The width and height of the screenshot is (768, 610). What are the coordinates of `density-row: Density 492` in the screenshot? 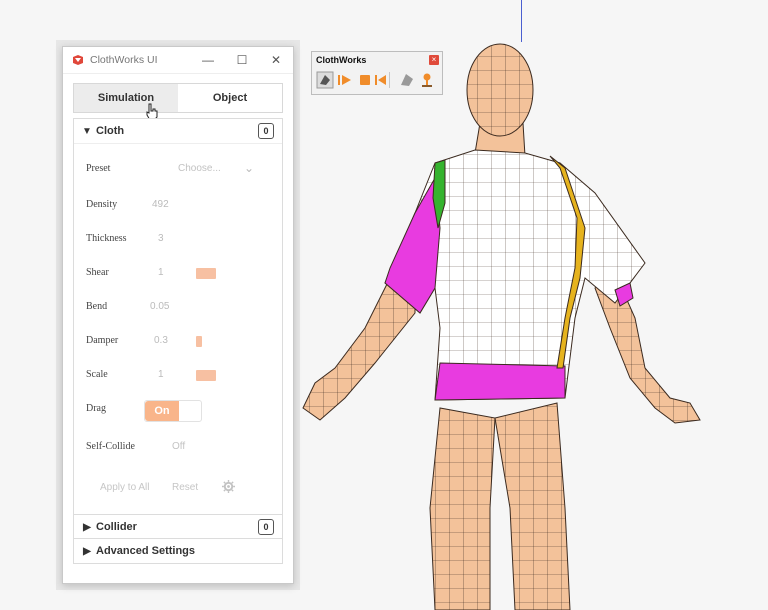 It's located at (181, 206).